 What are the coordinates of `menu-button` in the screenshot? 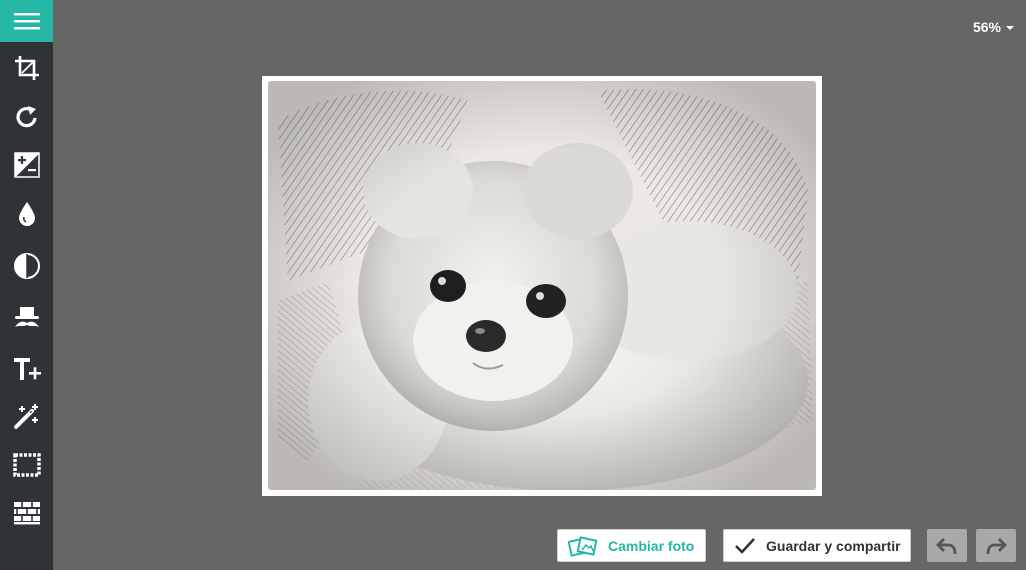 It's located at (26, 21).